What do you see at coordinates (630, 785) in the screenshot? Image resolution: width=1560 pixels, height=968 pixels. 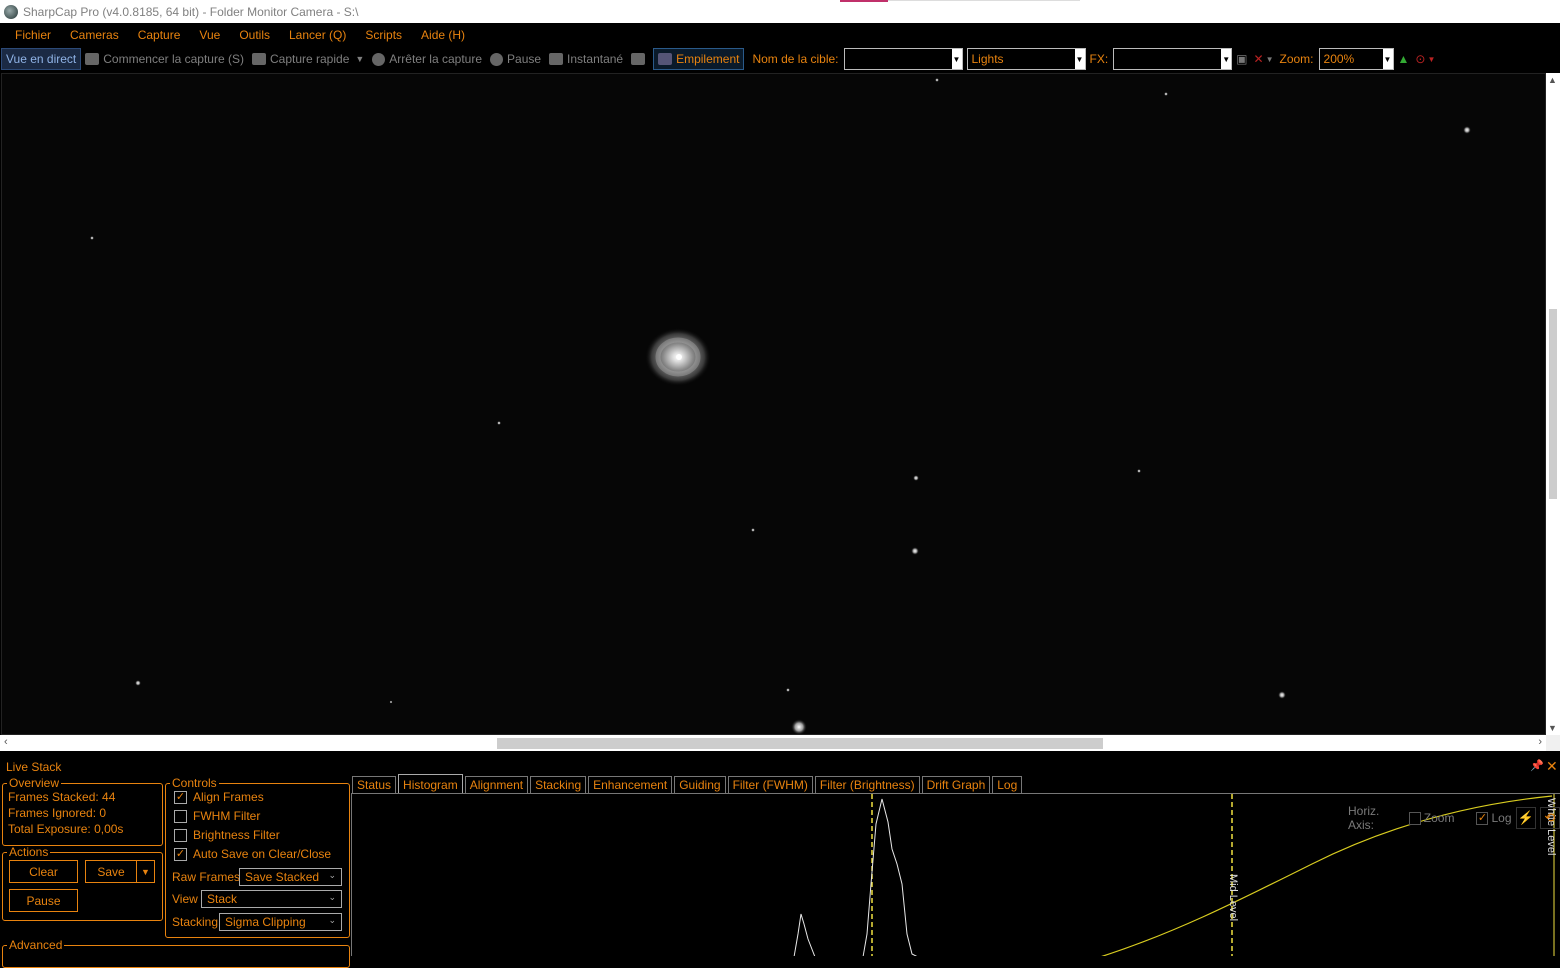 I see `tab-enhancement: Enhancement` at bounding box center [630, 785].